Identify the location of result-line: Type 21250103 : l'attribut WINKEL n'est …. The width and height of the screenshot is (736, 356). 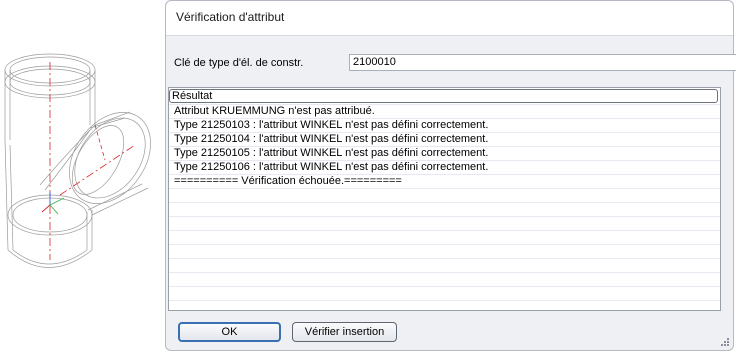
(331, 125).